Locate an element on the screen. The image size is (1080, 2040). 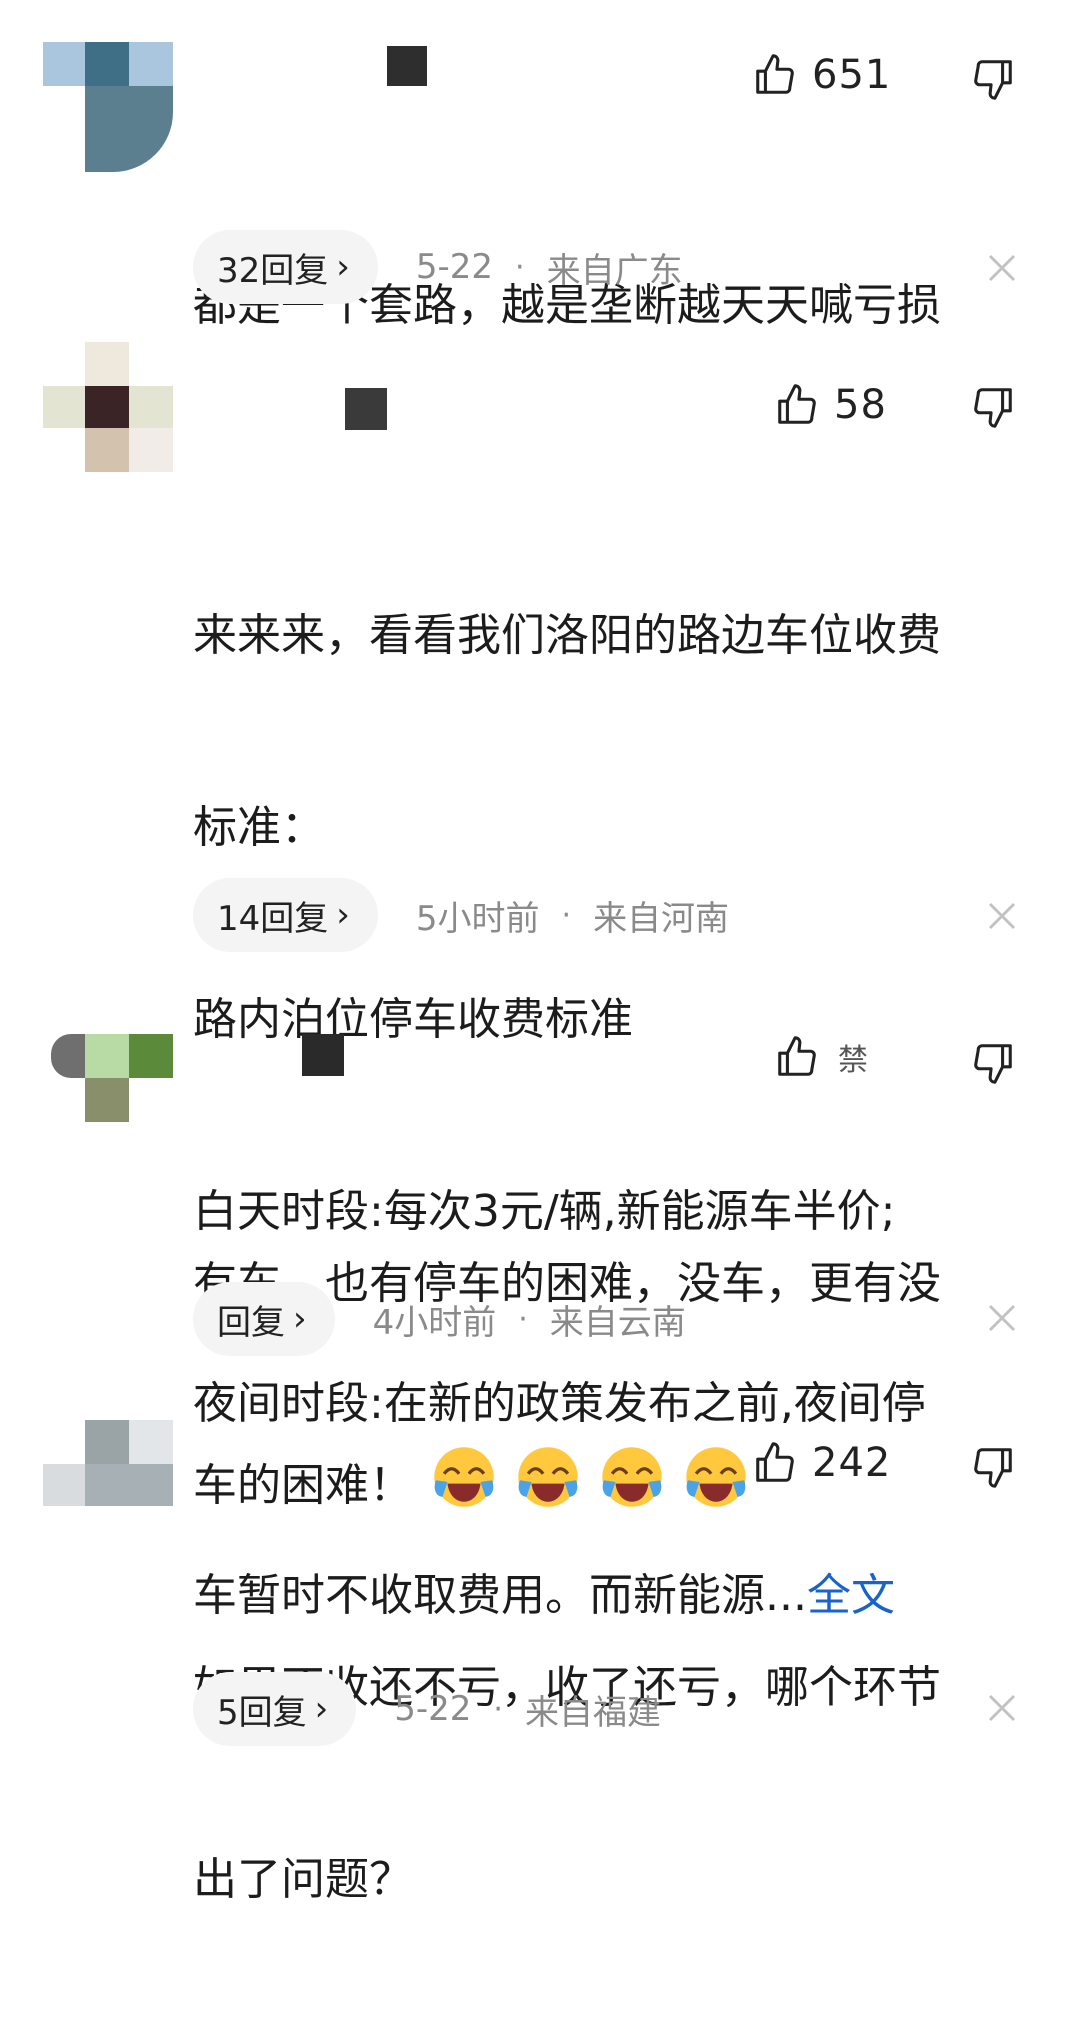
like-count: 禁 is located at coordinates (853, 1060).